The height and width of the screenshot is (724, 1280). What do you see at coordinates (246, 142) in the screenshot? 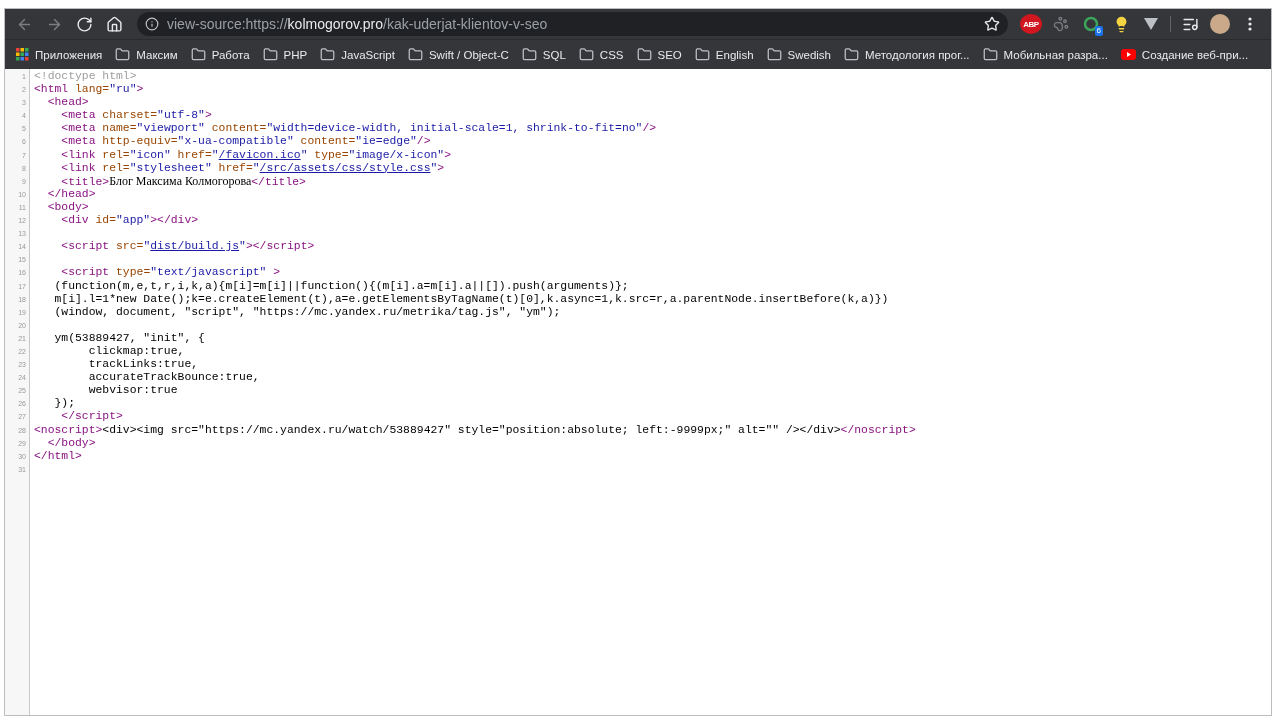
I see `code-line: <meta http-equiv="x-ua-compatible" content="ie=edge"/>` at bounding box center [246, 142].